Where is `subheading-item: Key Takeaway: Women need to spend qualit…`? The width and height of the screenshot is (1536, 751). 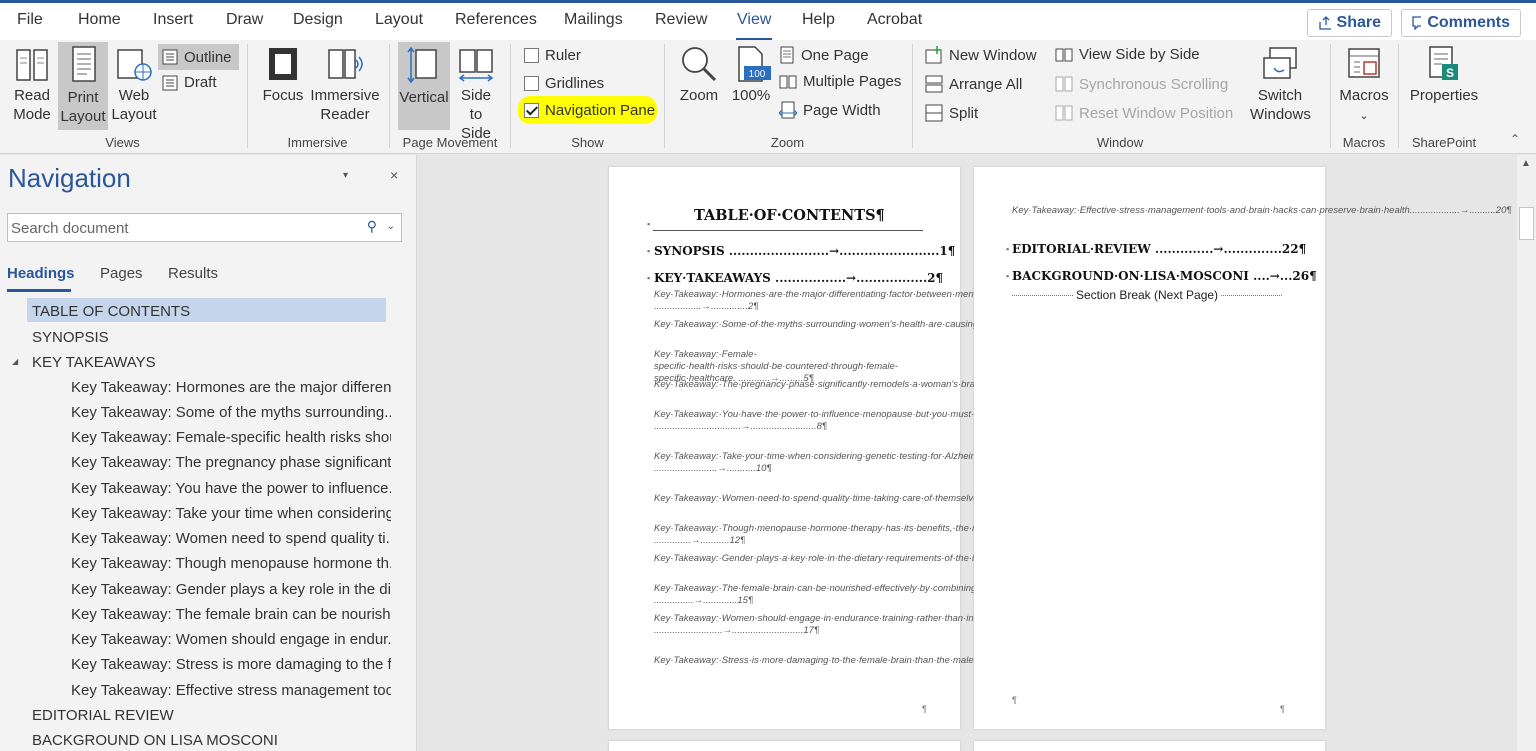 subheading-item: Key Takeaway: Women need to spend qualit… is located at coordinates (231, 538).